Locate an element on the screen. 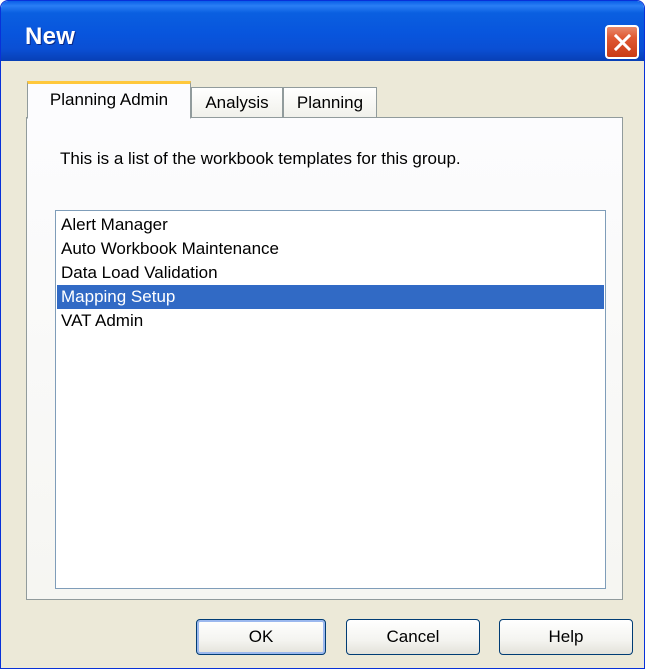 Image resolution: width=645 pixels, height=669 pixels. tab-planning-admin: Planning Admin is located at coordinates (109, 100).